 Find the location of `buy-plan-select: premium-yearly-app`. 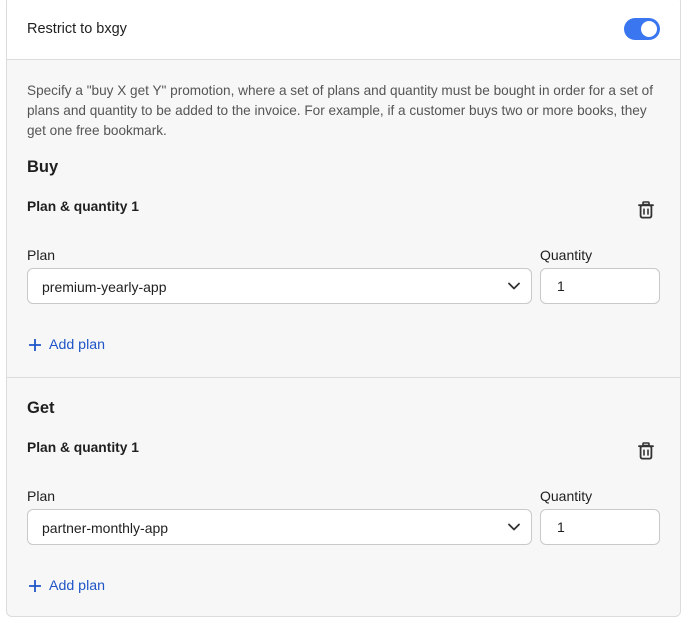

buy-plan-select: premium-yearly-app is located at coordinates (279, 286).